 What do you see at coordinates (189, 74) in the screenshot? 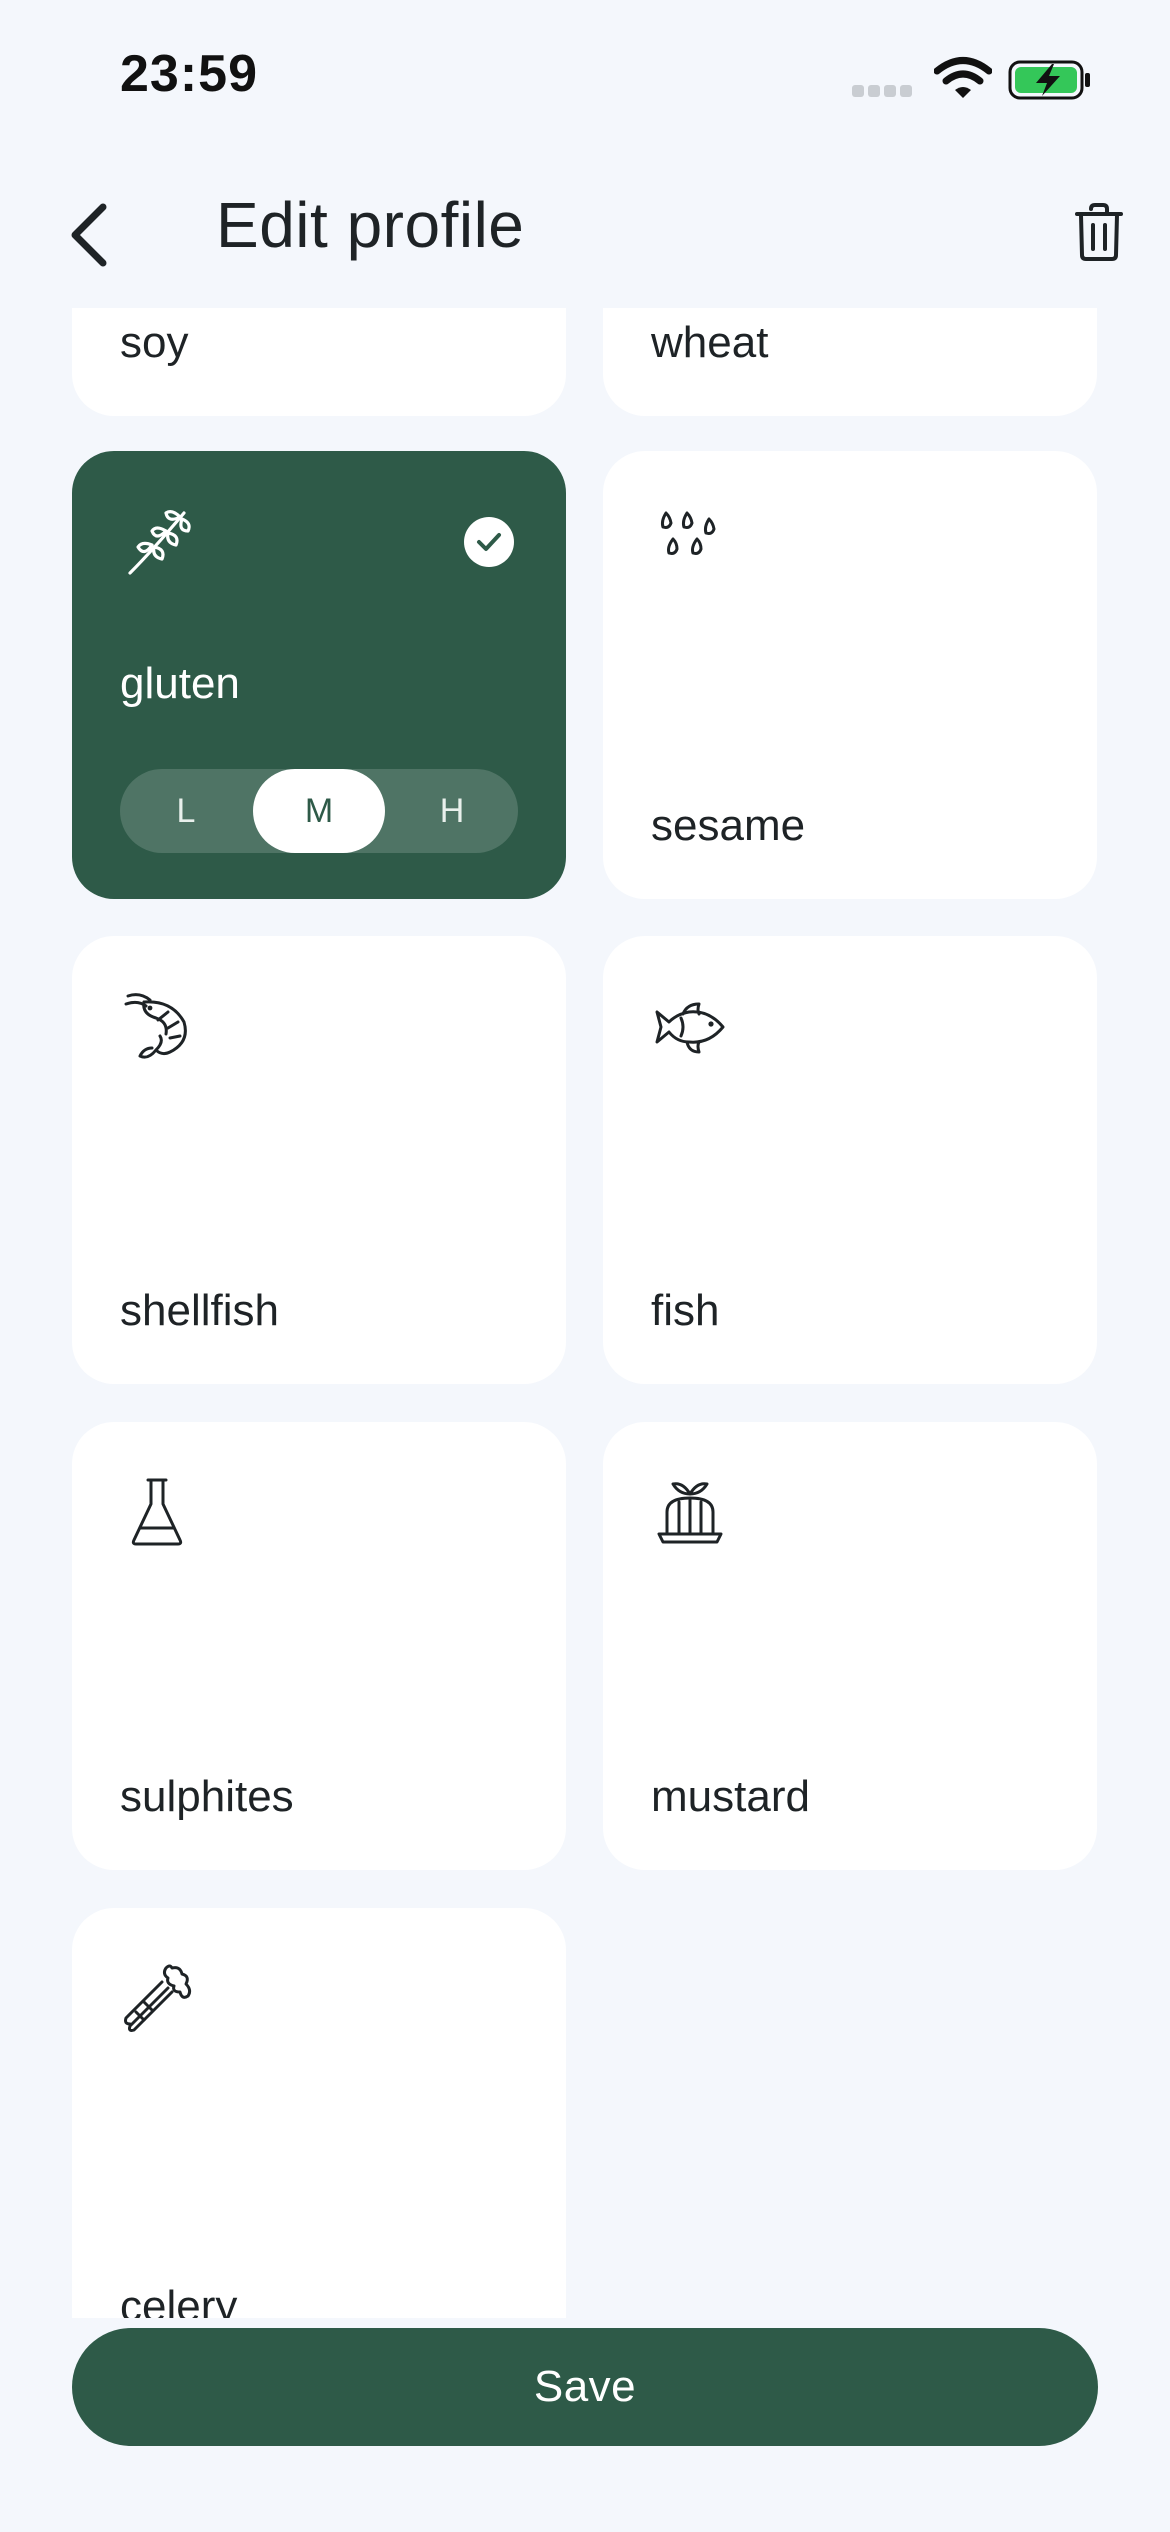
I see `status-time: 23:59` at bounding box center [189, 74].